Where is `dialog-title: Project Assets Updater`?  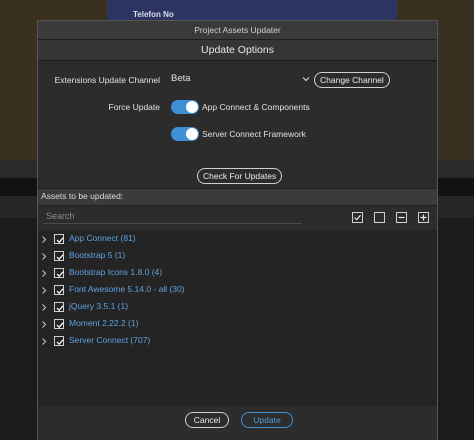 dialog-title: Project Assets Updater is located at coordinates (237, 30).